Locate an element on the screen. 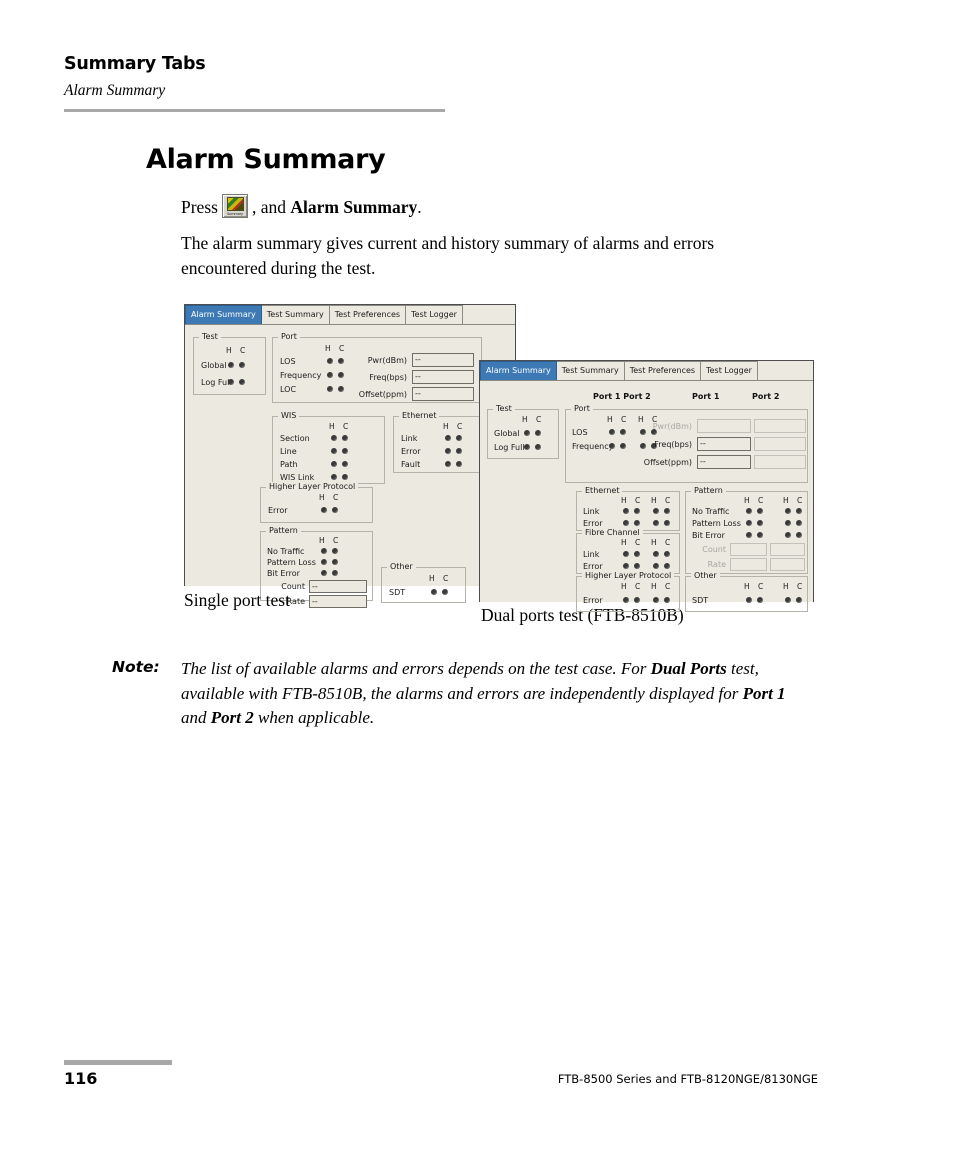 Image resolution: width=954 pixels, height=1159 pixels. dual-pattern-field-value-count-p2 is located at coordinates (787, 549).